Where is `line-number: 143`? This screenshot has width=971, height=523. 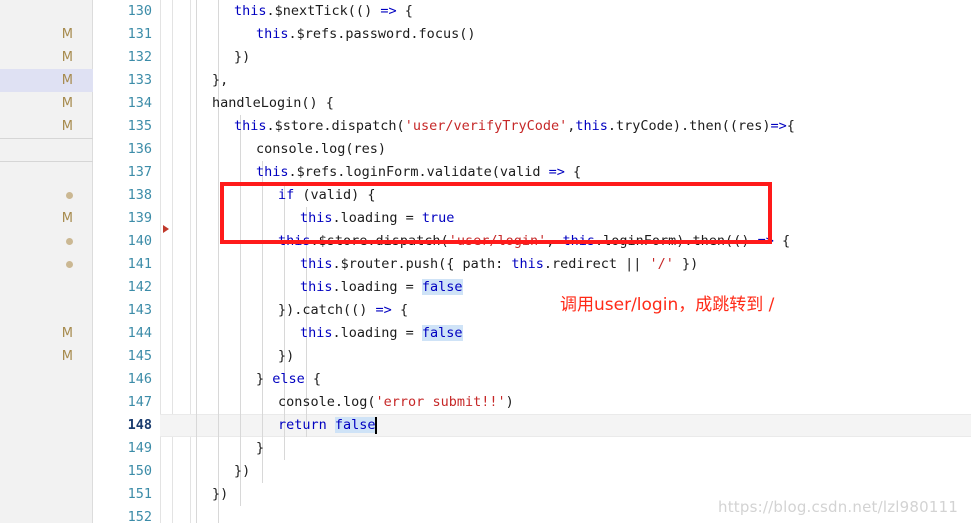 line-number: 143 is located at coordinates (123, 310).